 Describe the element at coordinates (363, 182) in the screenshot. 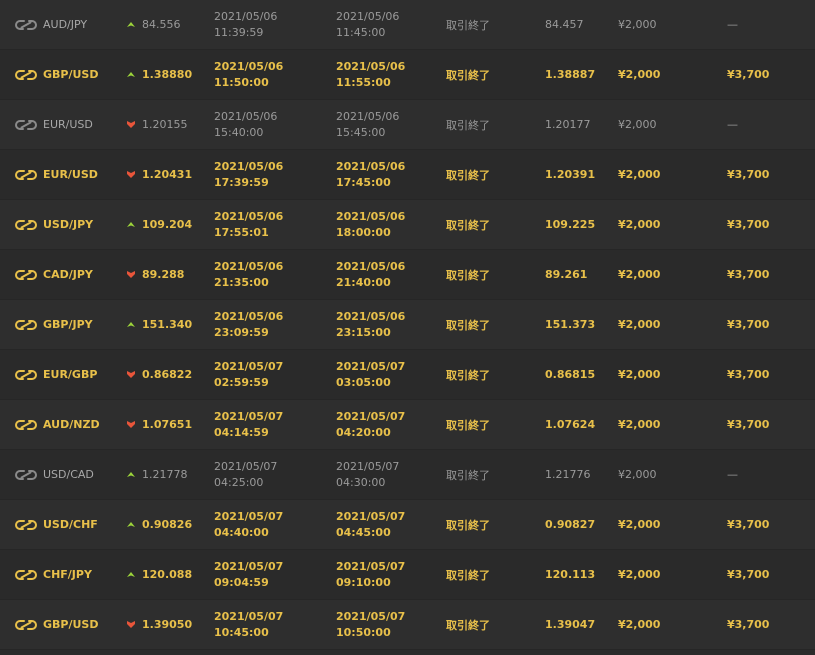

I see `expiry-time: 17:45:00` at that location.